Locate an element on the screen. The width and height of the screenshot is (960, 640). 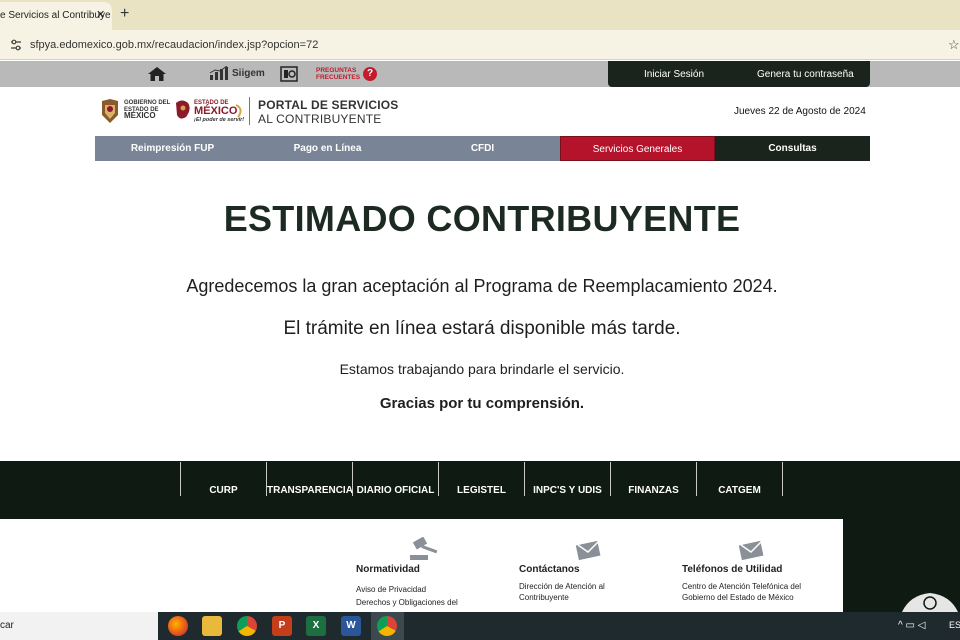
telefonos-text-2: Gobierno del Estado de México is located at coordinates (738, 598).